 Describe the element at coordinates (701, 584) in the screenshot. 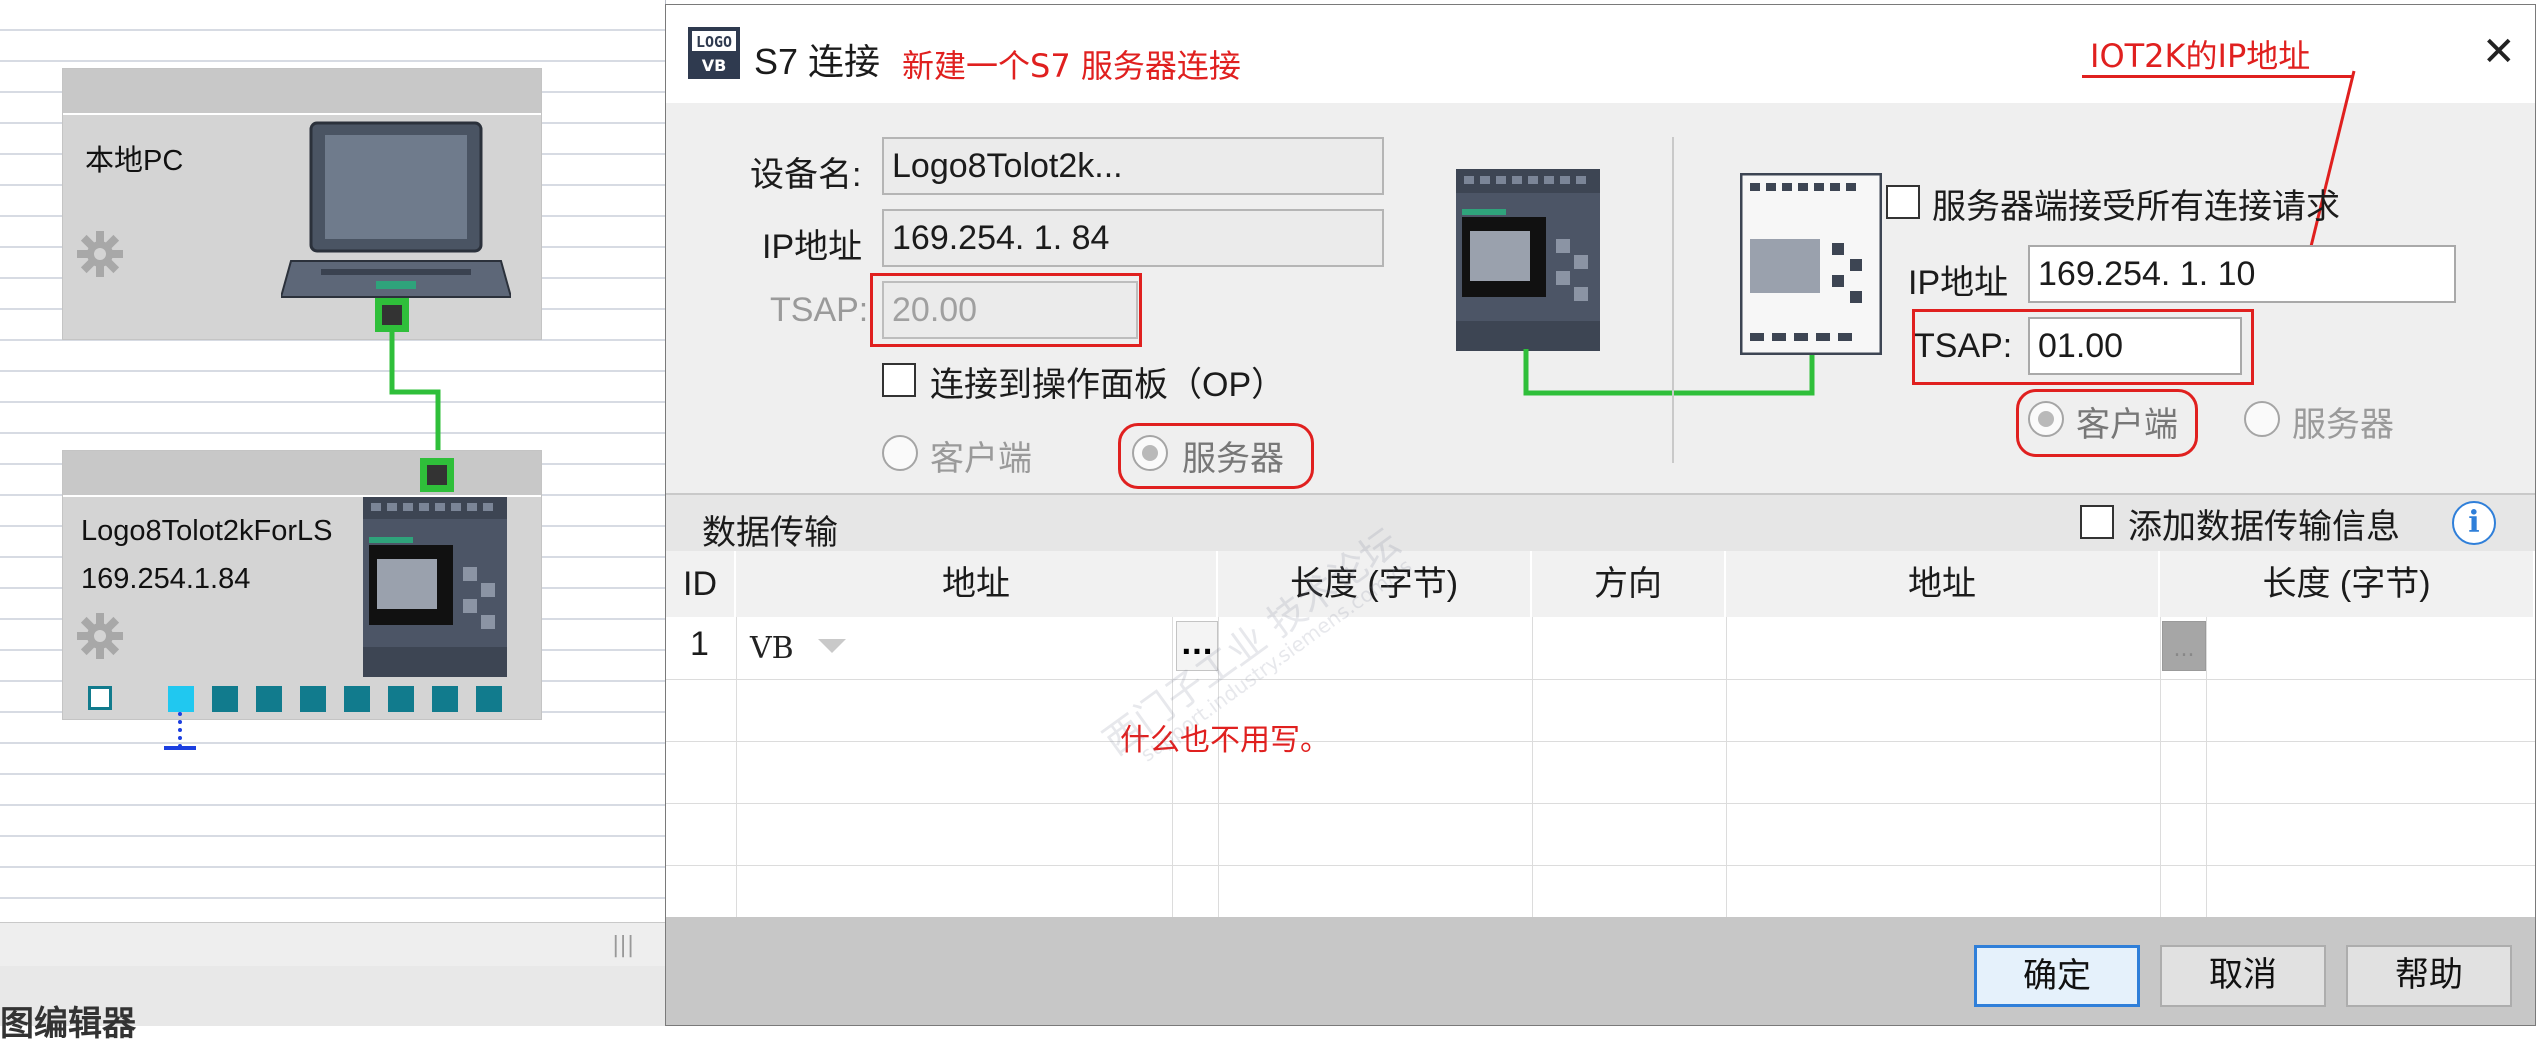

I see `col-header-id: ID` at that location.